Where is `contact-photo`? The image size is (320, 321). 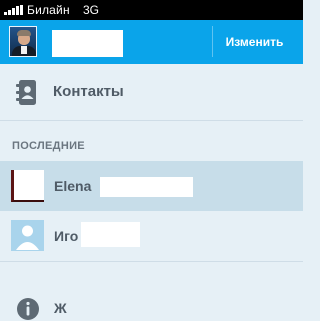 contact-photo is located at coordinates (27, 186).